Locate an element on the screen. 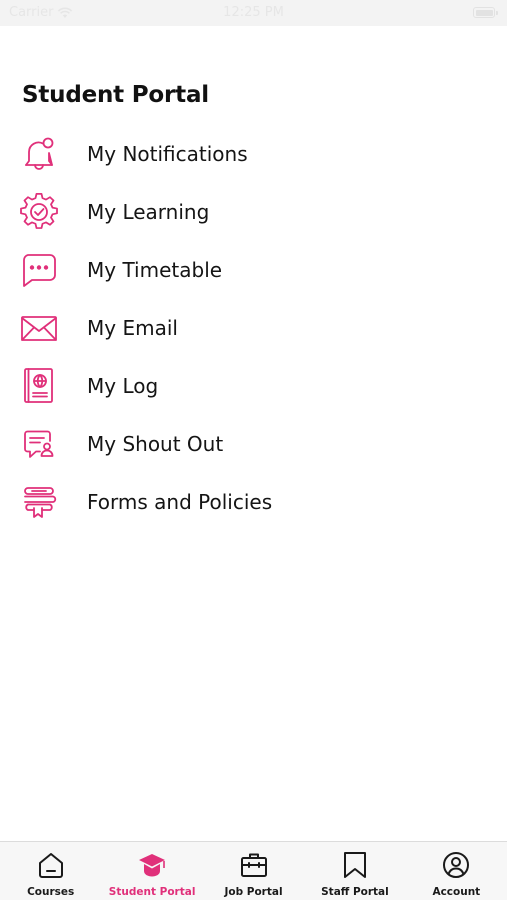  tab-job-portal: Job Portal is located at coordinates (253, 871).